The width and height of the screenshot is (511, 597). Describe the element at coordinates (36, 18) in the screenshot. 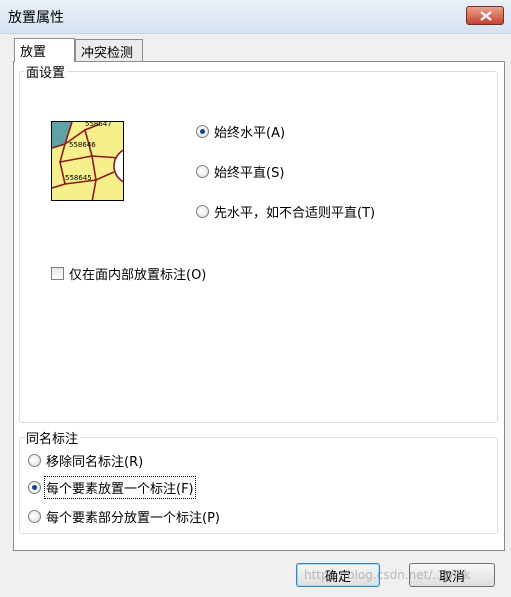

I see `window-title: 放置属性` at that location.